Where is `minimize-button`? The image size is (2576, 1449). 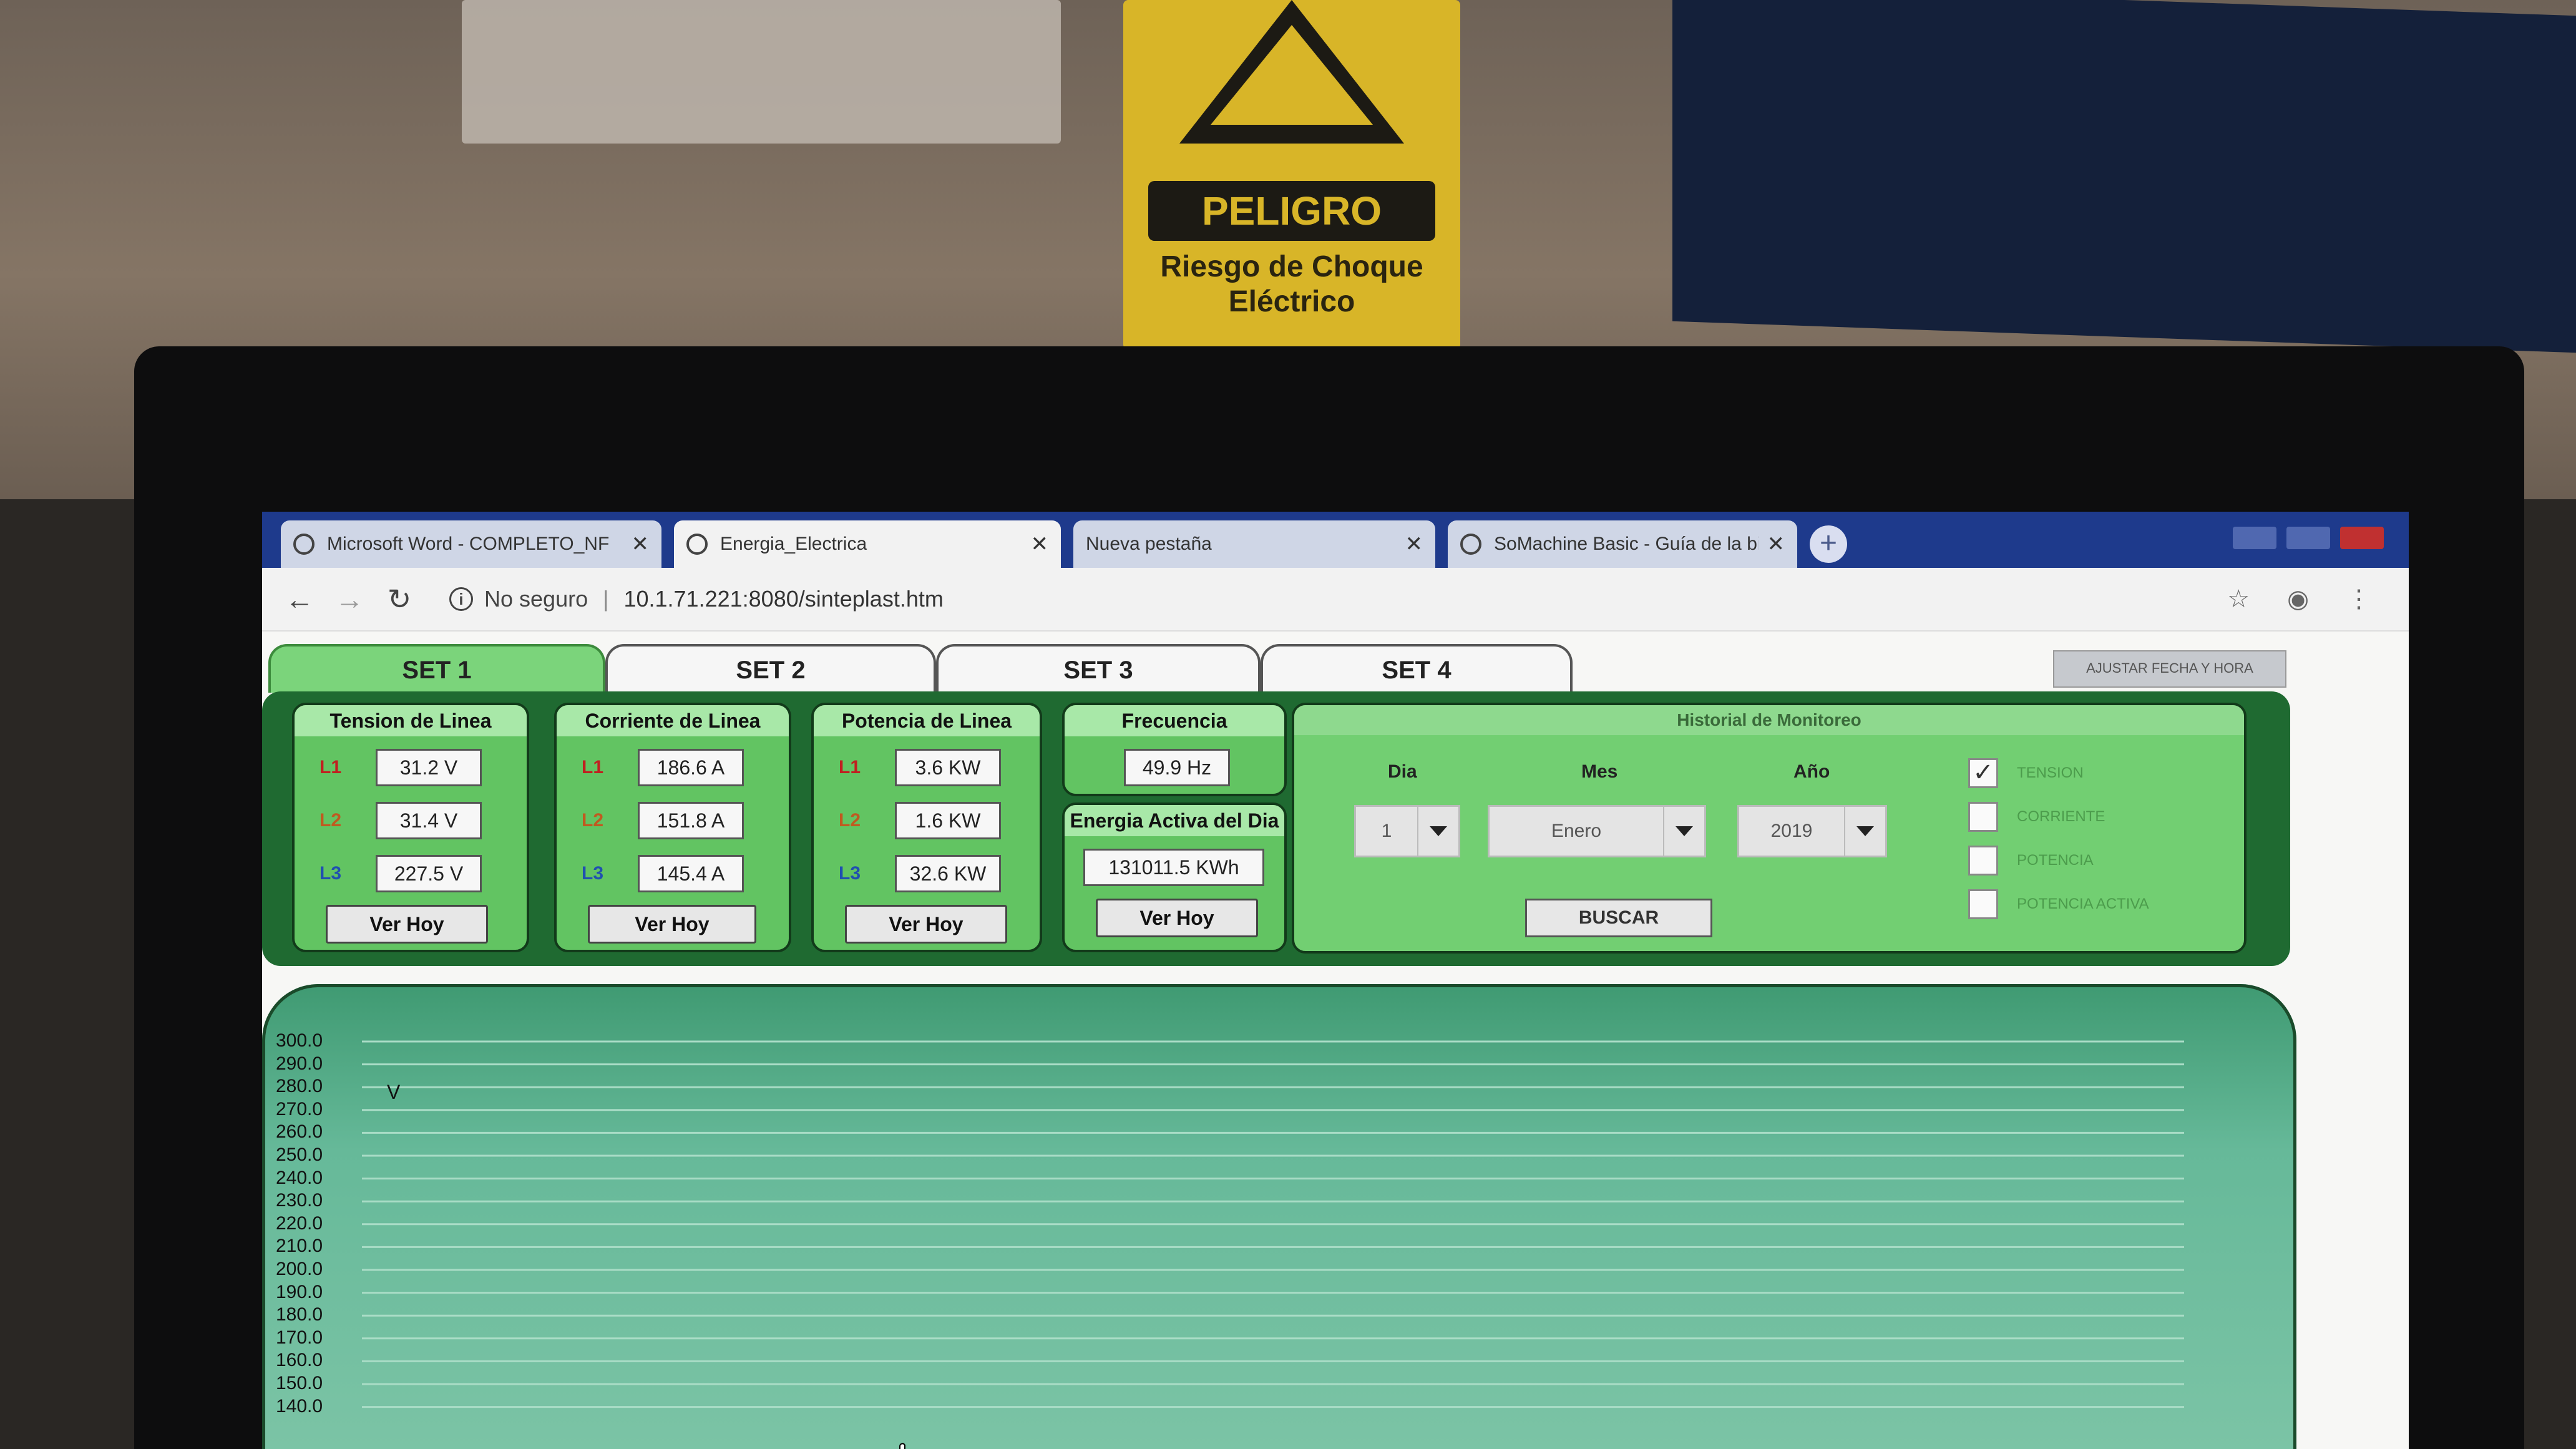
minimize-button is located at coordinates (2254, 538).